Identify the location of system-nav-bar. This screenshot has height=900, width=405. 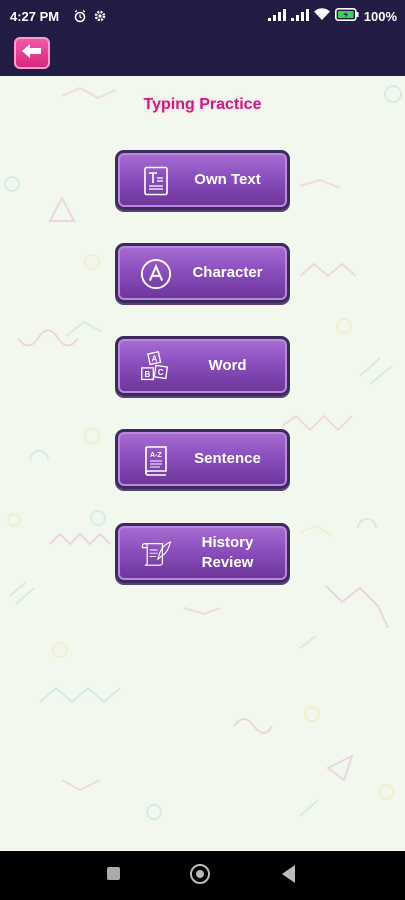
(202, 875).